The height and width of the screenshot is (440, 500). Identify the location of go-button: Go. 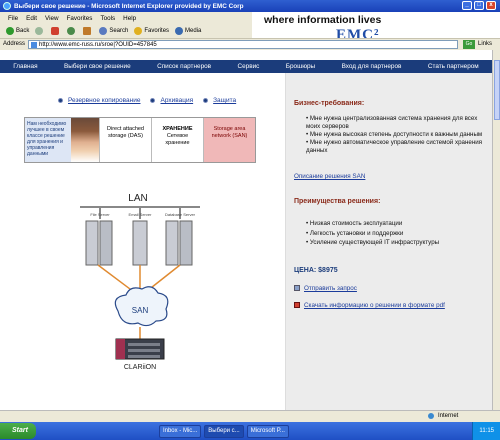
(469, 44).